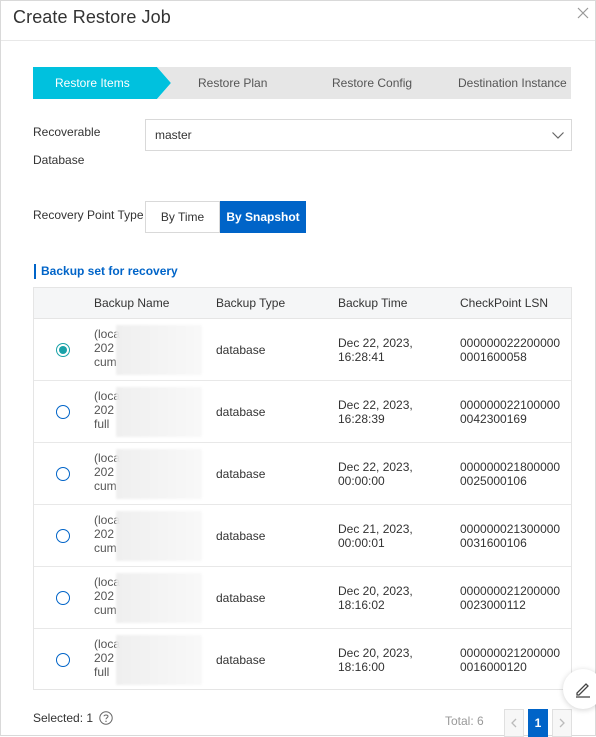  What do you see at coordinates (59, 160) in the screenshot?
I see `recoverable-database-label-2: Database` at bounding box center [59, 160].